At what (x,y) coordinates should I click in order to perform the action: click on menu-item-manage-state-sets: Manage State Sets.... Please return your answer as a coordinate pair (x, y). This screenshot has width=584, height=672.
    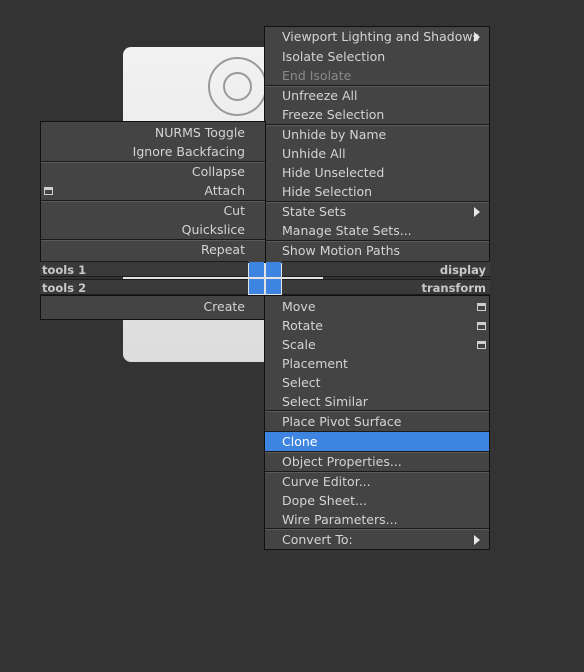
    Looking at the image, I should click on (385, 230).